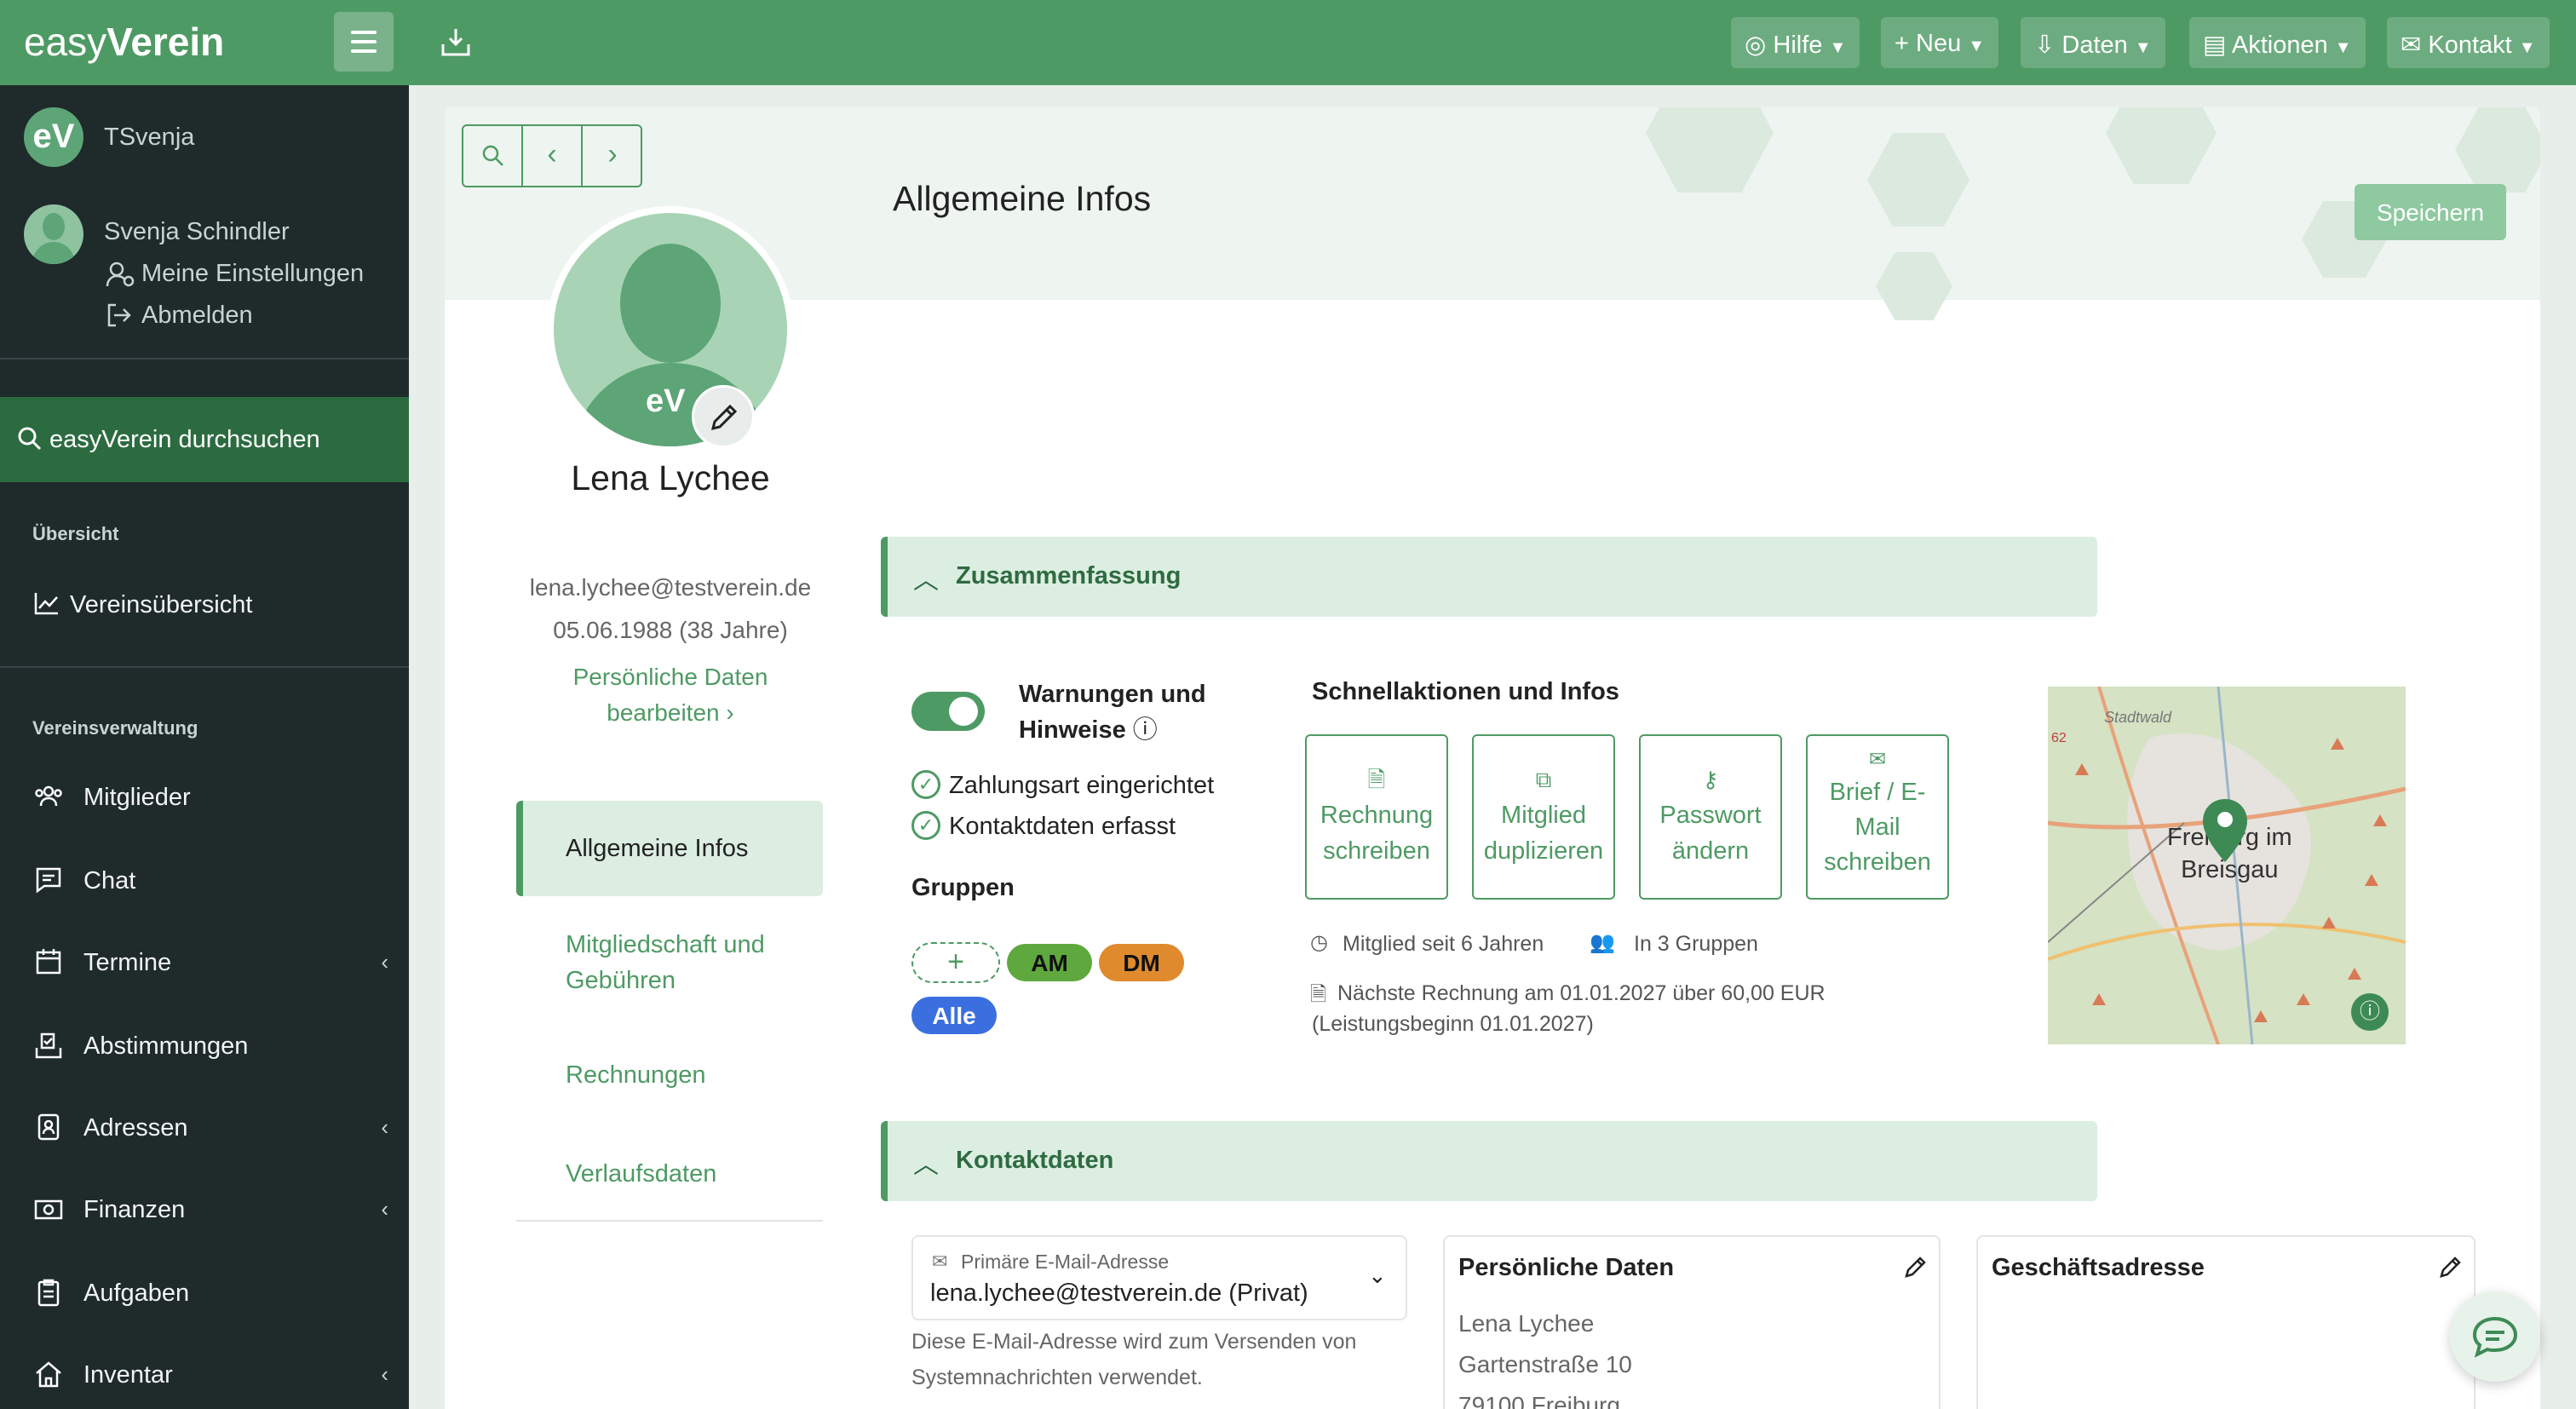 The image size is (2576, 1409). Describe the element at coordinates (1082, 785) in the screenshot. I see `check-payment-method: Zahlungsart eingerichtet` at that location.